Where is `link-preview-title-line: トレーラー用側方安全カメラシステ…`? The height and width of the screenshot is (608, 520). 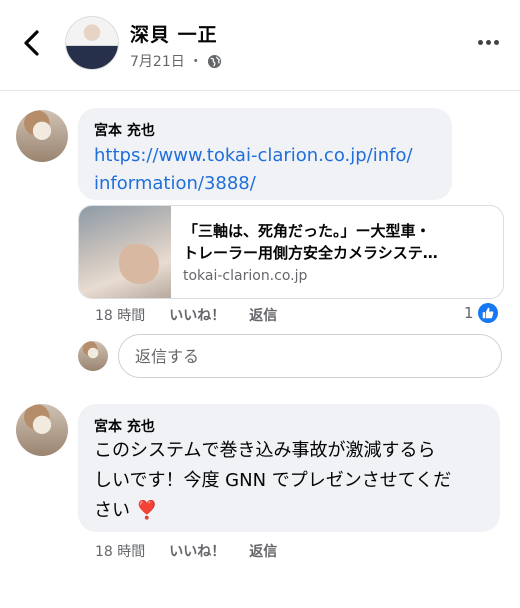 link-preview-title-line: トレーラー用側方安全カメラシステ… is located at coordinates (310, 253).